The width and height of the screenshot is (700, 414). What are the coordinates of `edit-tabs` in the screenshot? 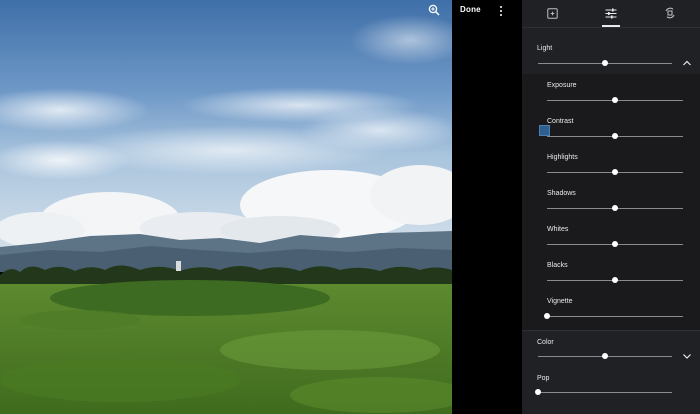 It's located at (611, 14).